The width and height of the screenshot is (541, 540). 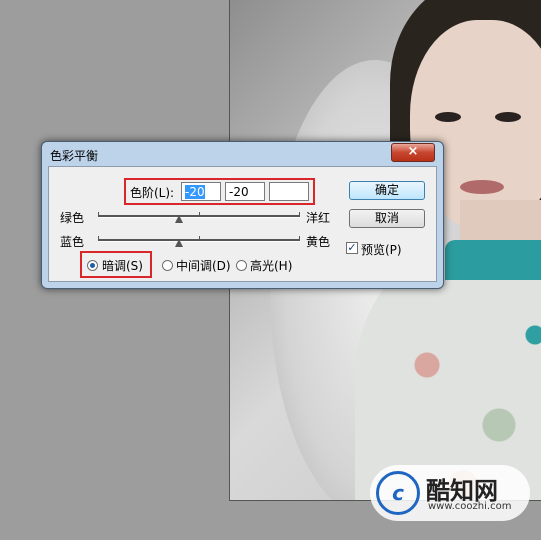 What do you see at coordinates (482, 187) in the screenshot?
I see `lips` at bounding box center [482, 187].